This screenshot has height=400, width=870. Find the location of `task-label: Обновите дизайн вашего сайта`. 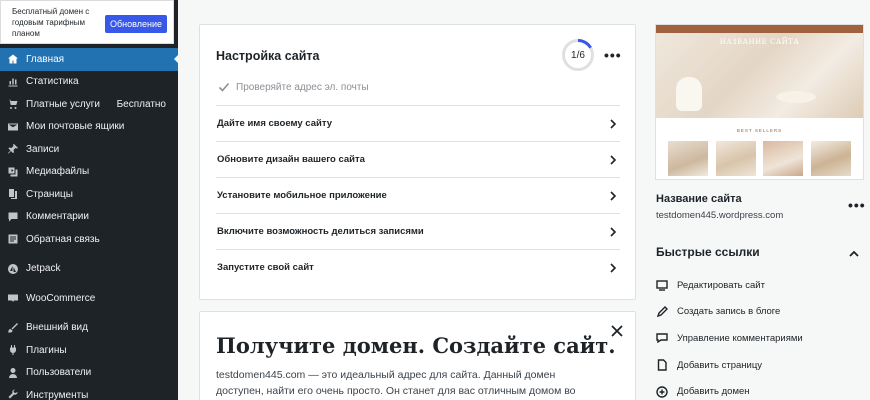

task-label: Обновите дизайн вашего сайта is located at coordinates (291, 159).